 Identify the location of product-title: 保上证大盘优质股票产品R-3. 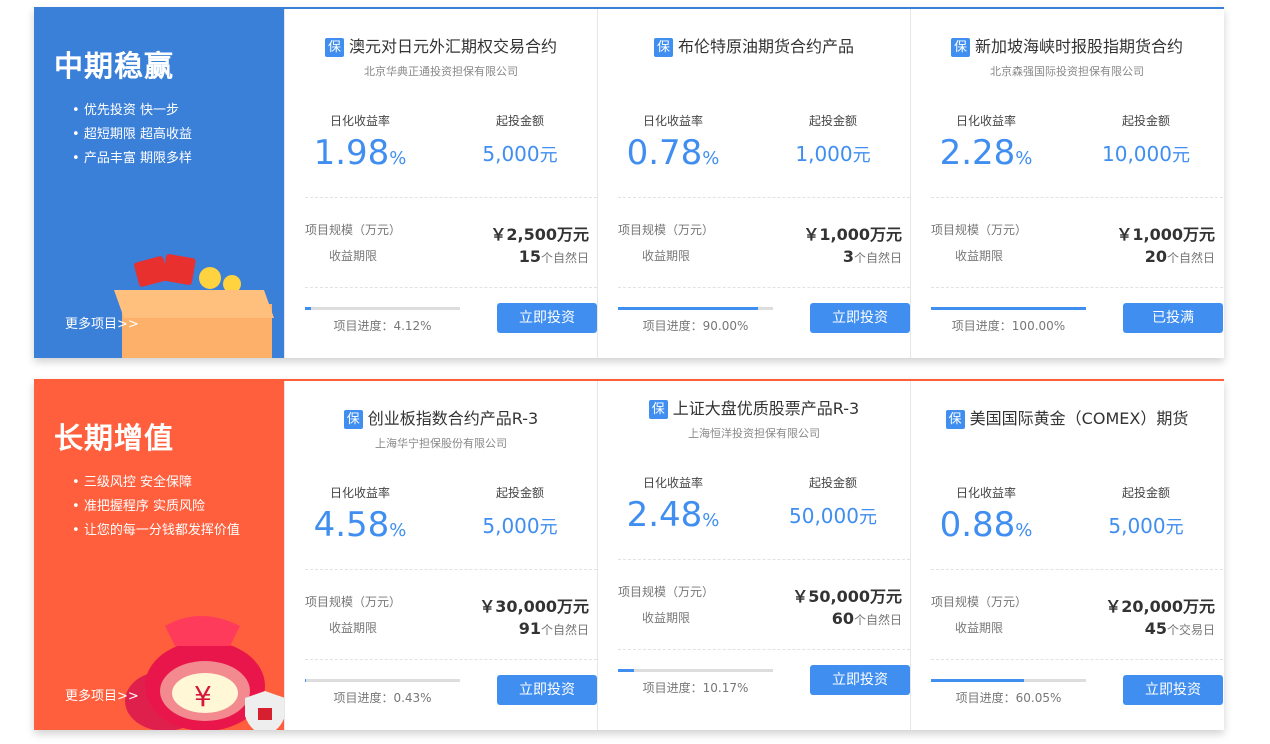
(754, 407).